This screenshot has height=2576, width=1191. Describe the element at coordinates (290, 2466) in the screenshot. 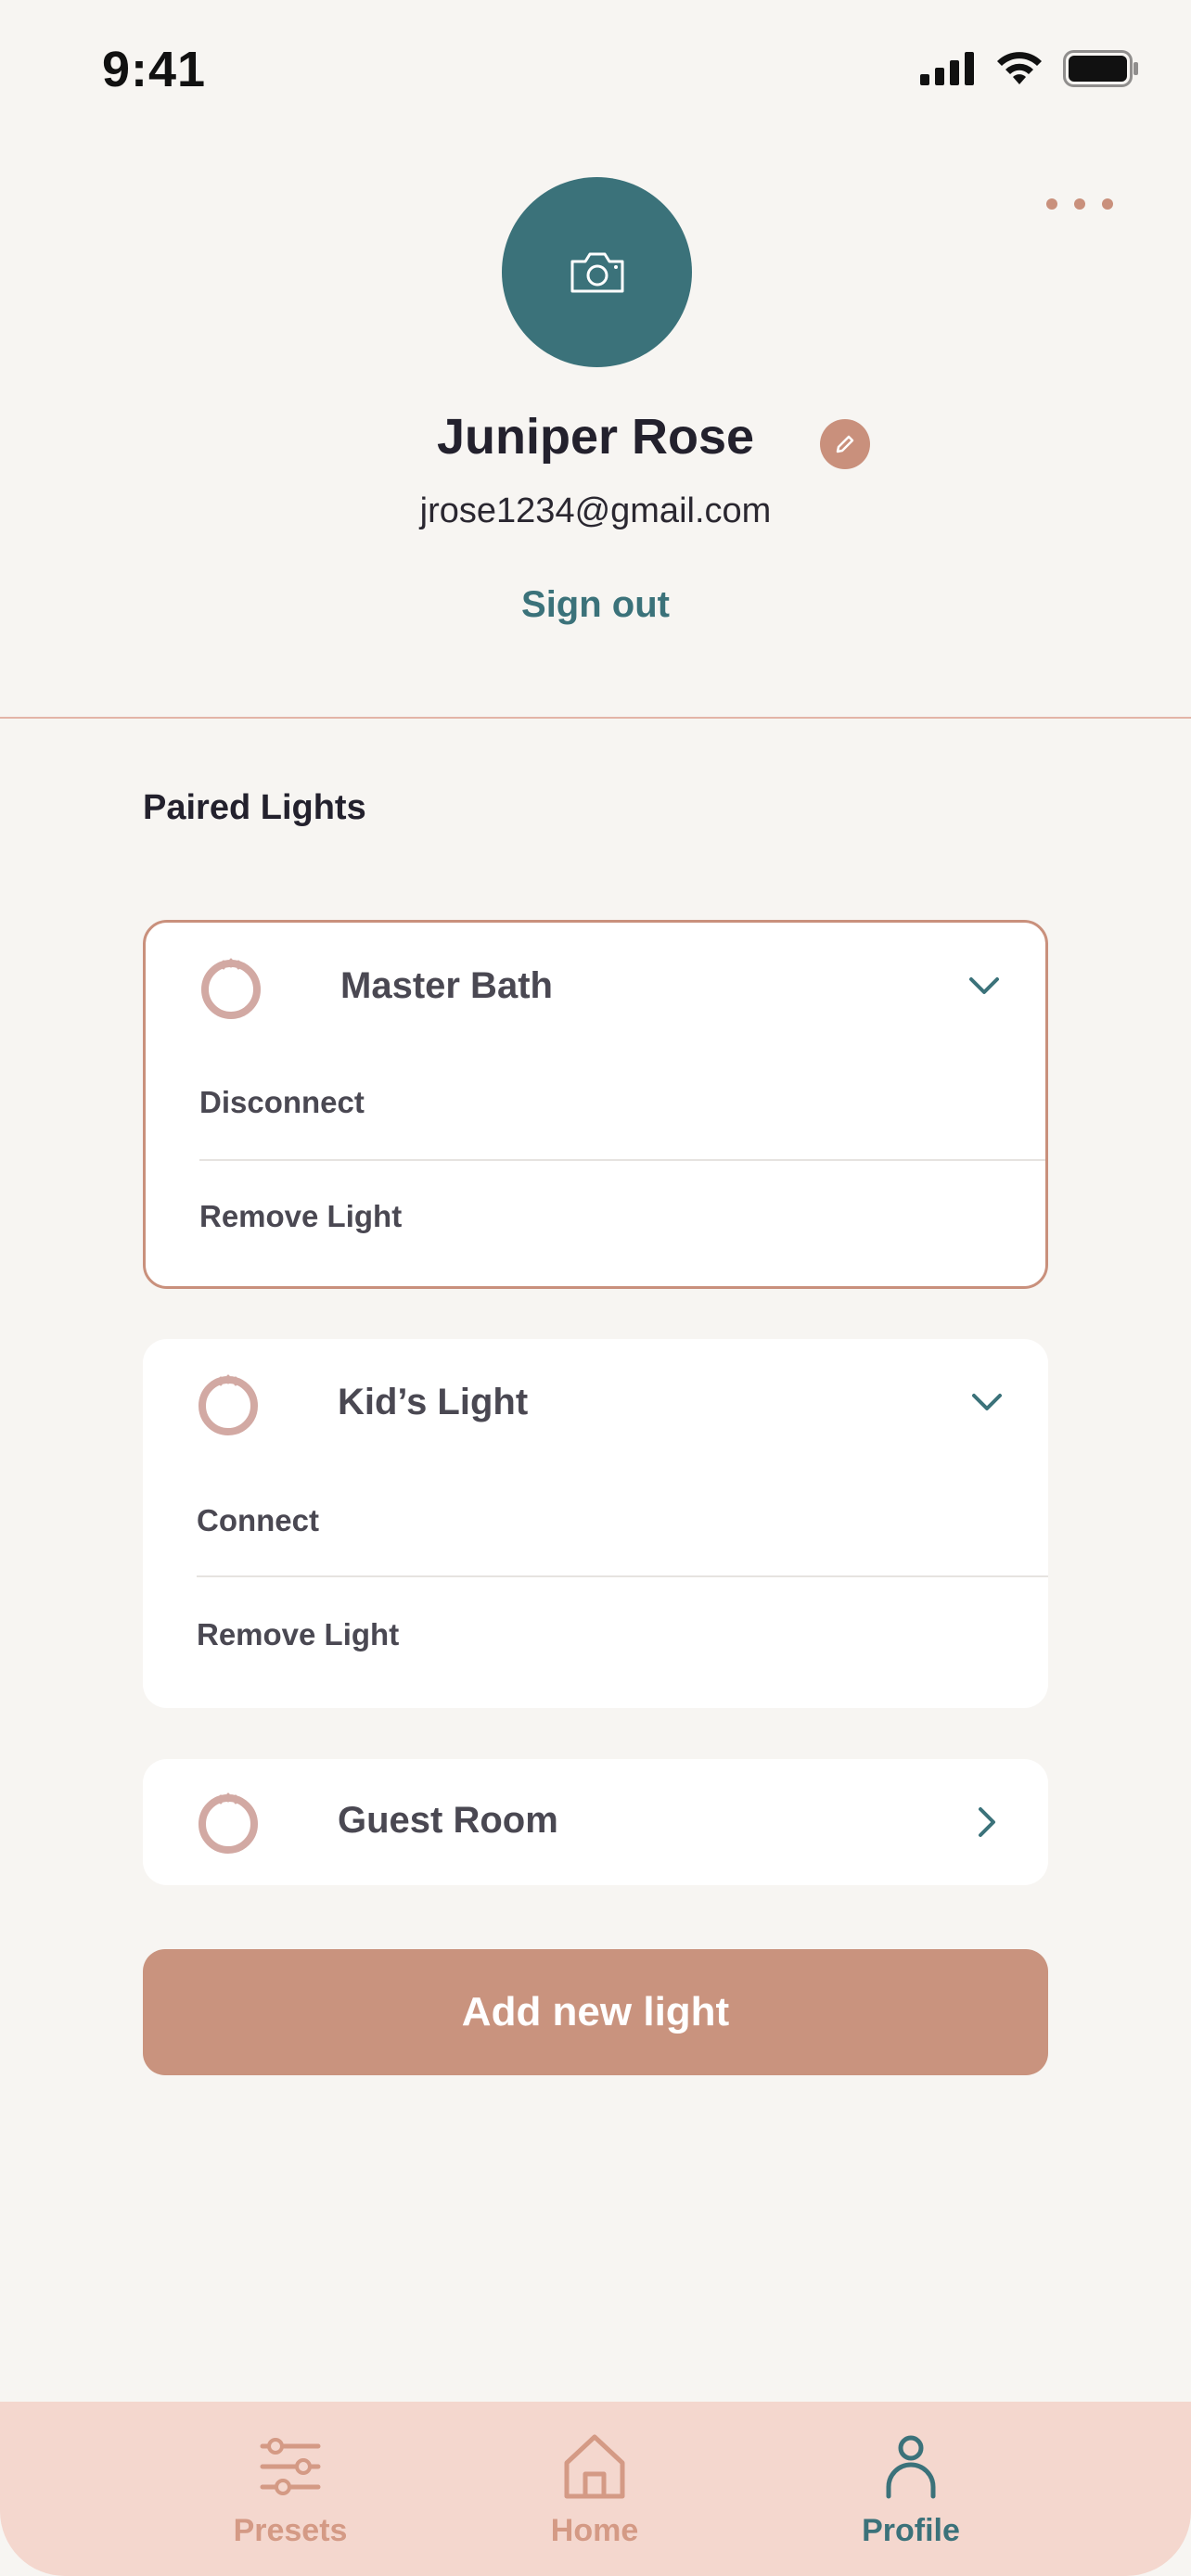

I see `sliders-icon` at that location.